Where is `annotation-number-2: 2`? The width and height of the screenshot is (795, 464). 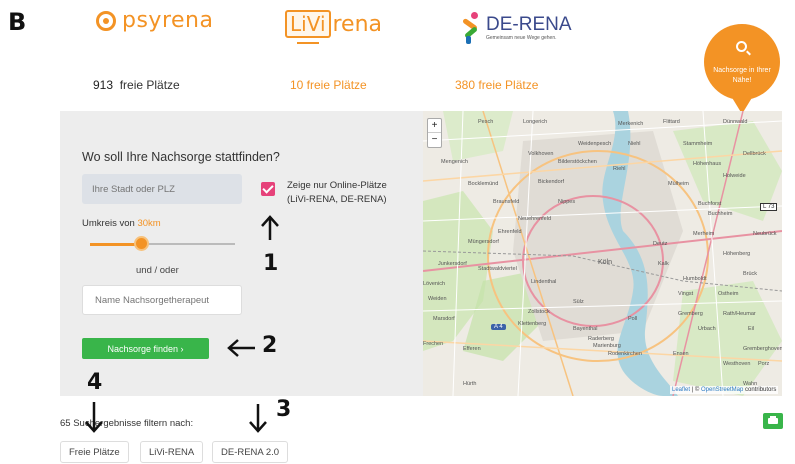
annotation-number-2: 2 is located at coordinates (270, 345).